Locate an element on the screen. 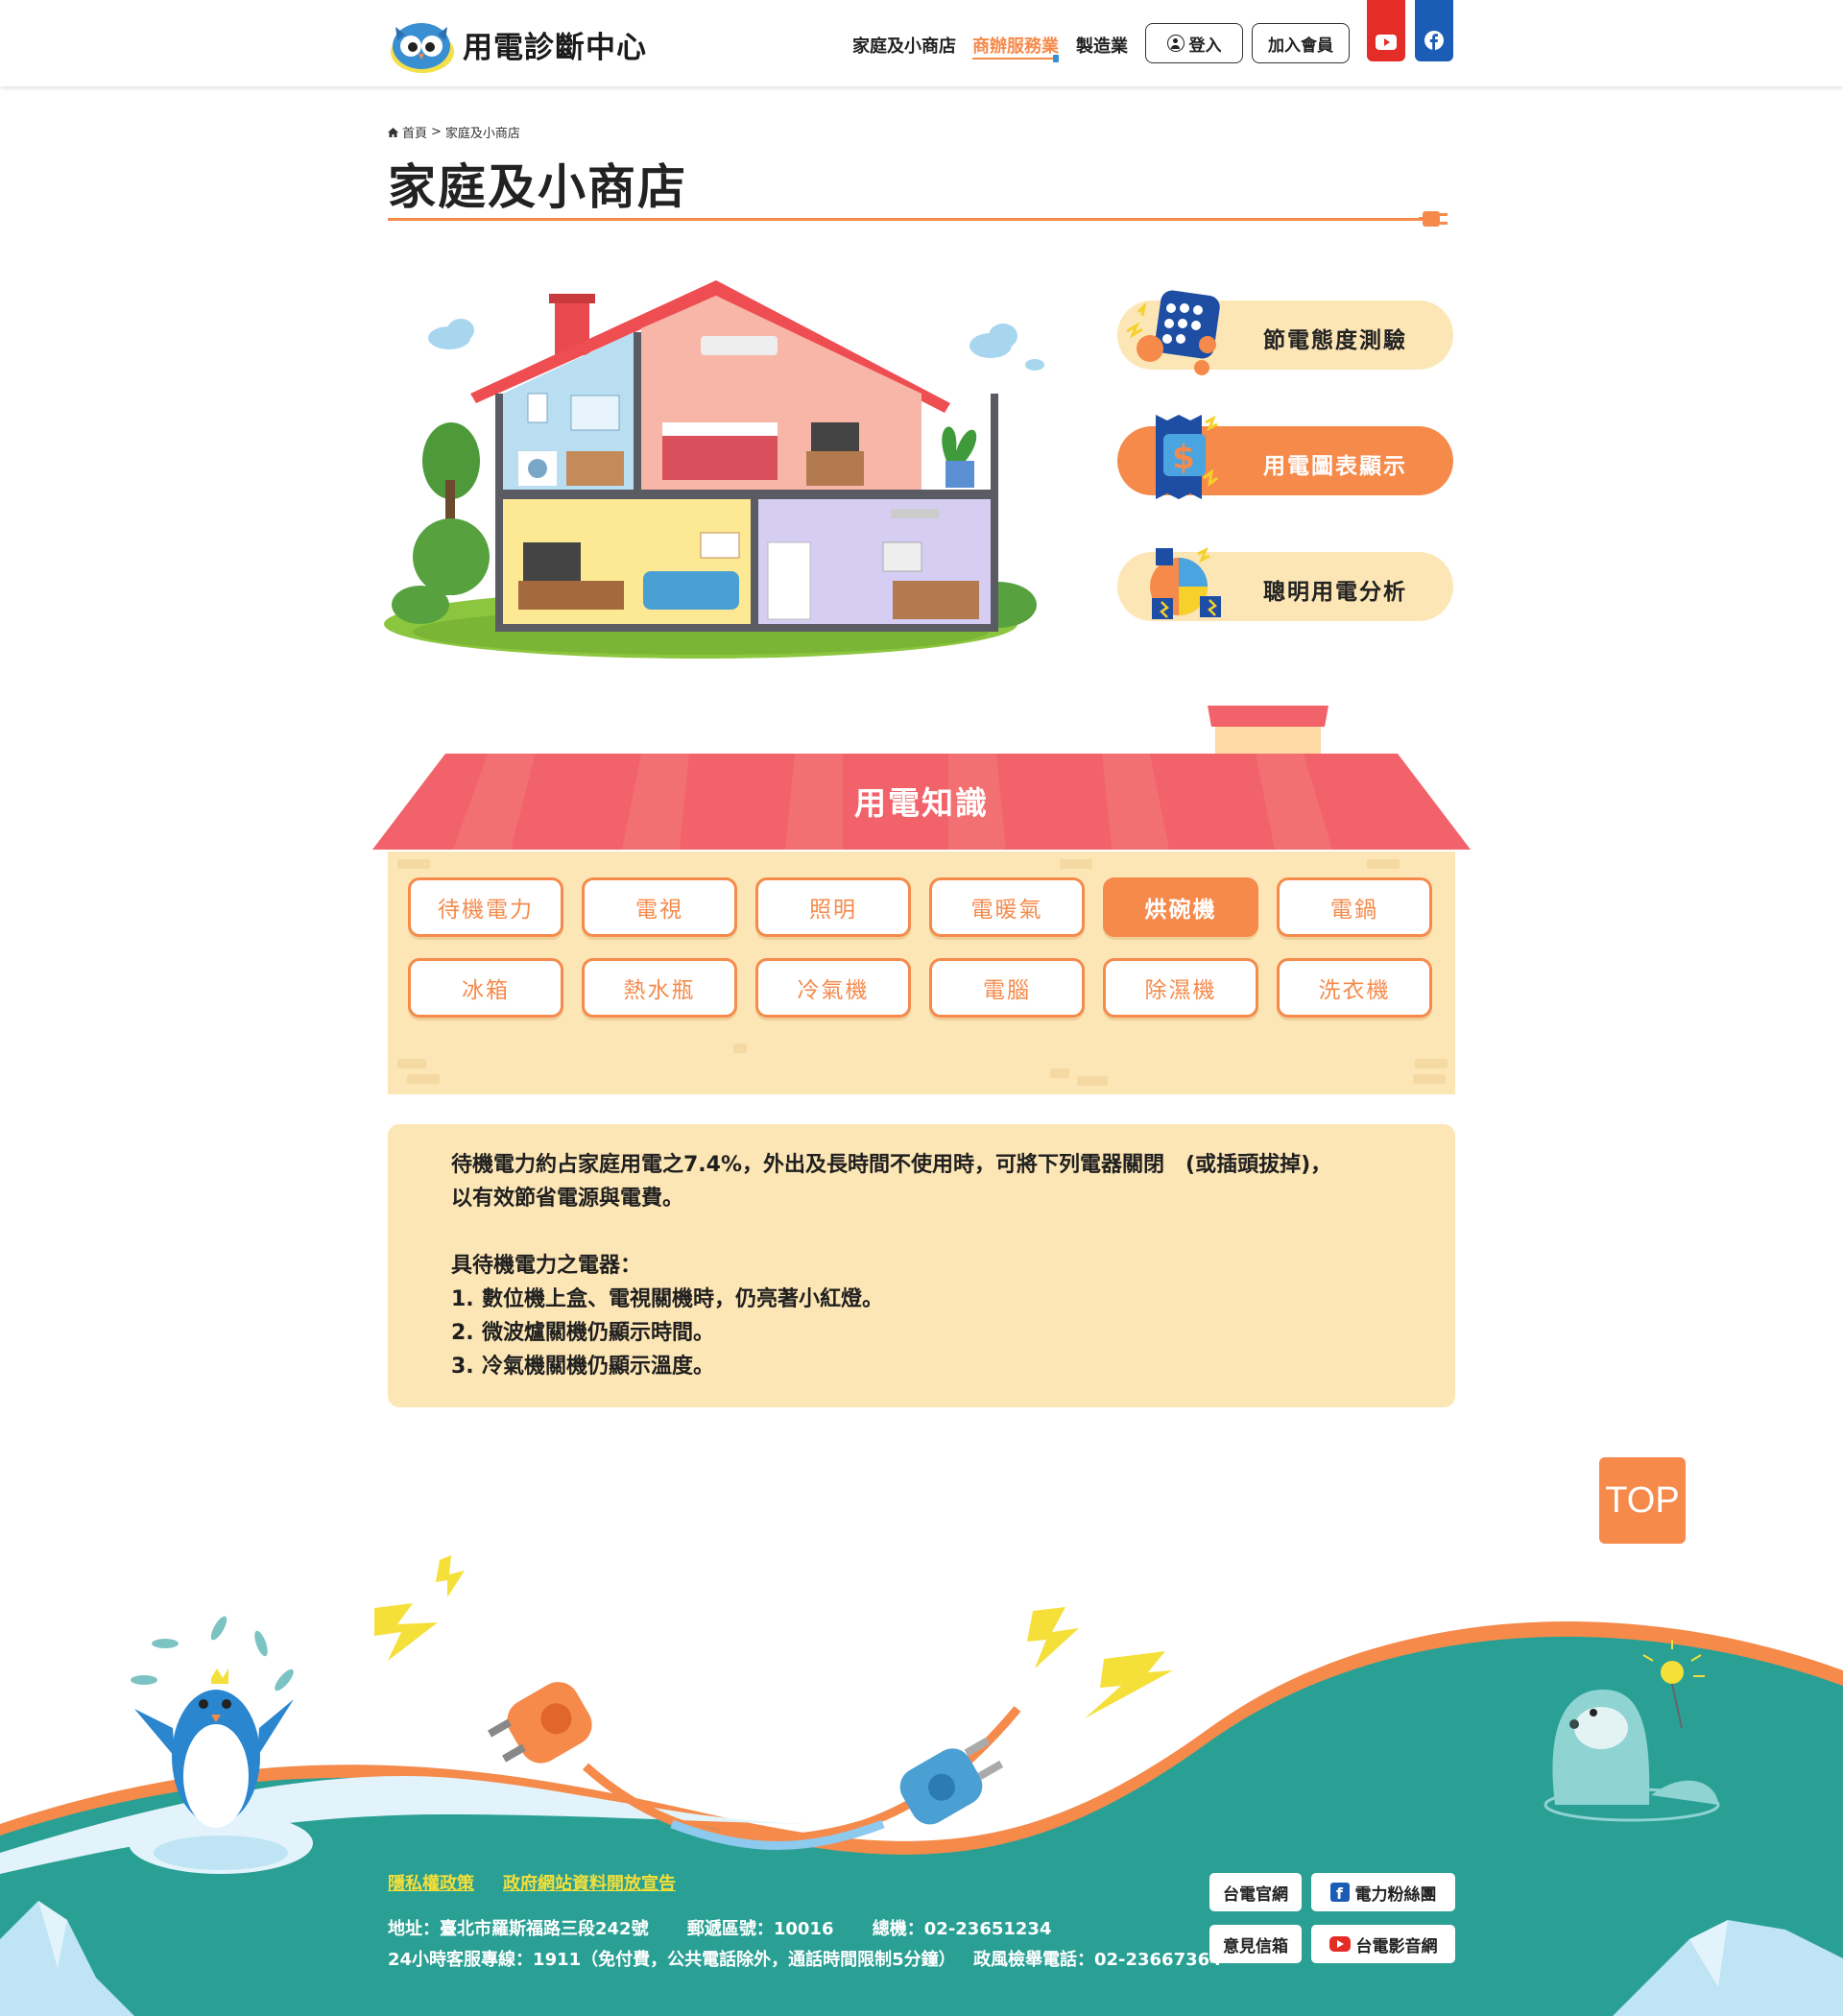 The height and width of the screenshot is (2016, 1843). list-item: 3. 冷氣機關機仍顯示溫度。 is located at coordinates (931, 1366).